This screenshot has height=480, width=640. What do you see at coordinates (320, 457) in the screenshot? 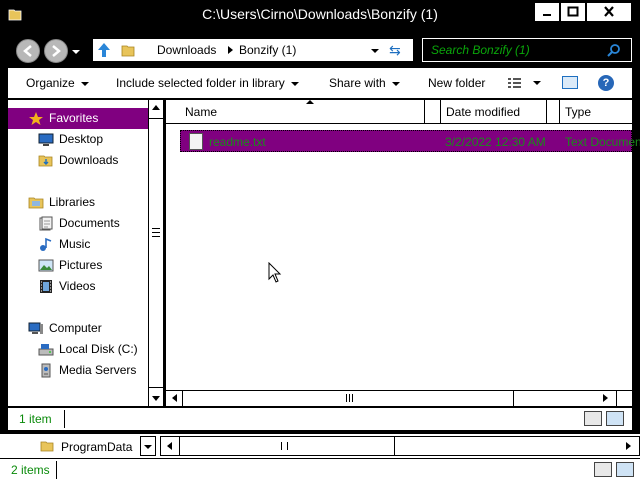
I see `background-explorer-window: ProgramData 2 items` at bounding box center [320, 457].